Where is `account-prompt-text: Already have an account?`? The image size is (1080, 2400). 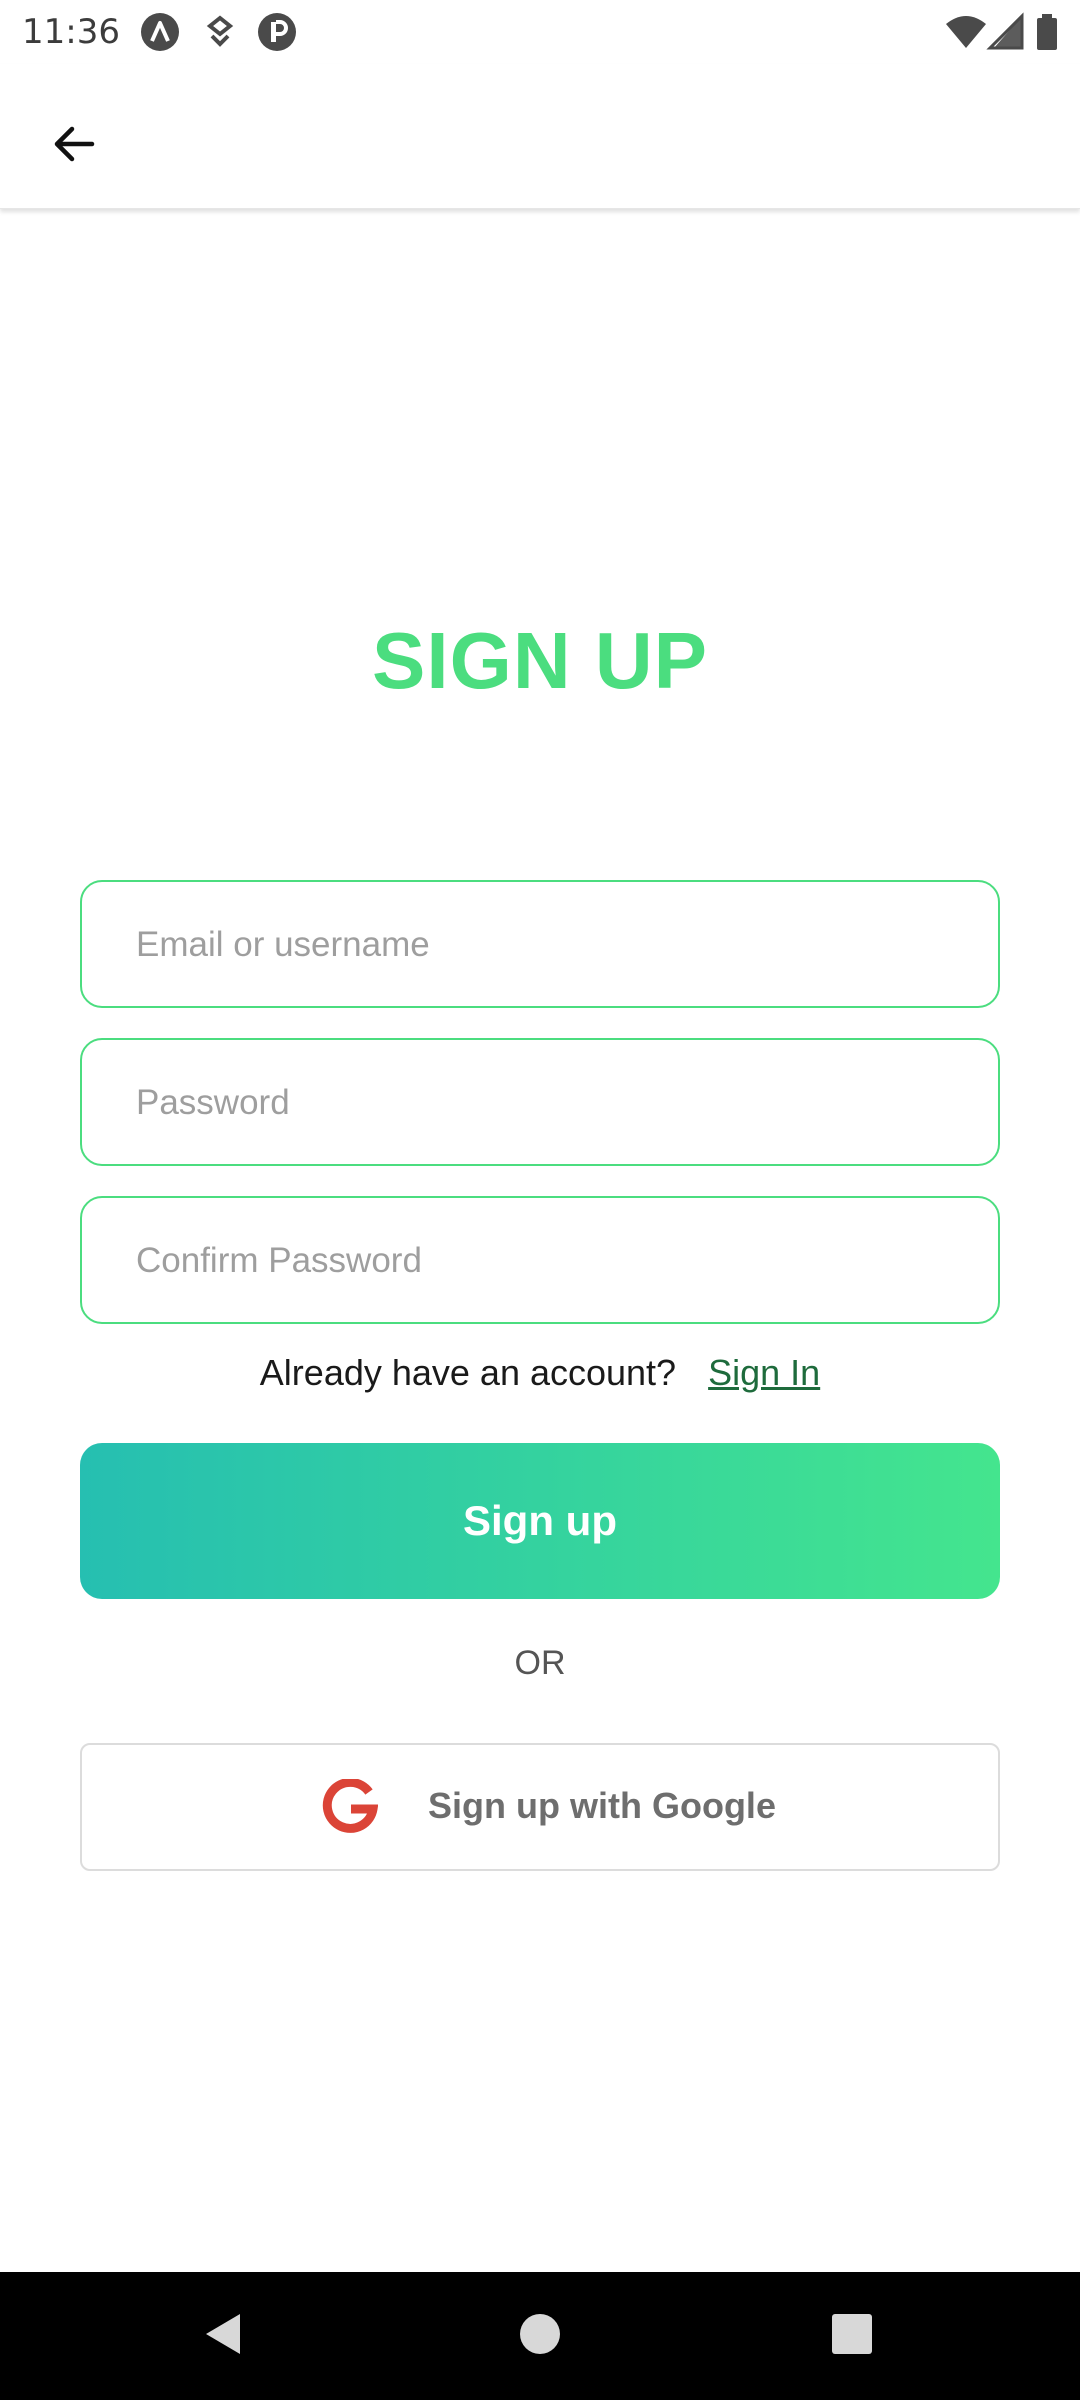
account-prompt-text: Already have an account? is located at coordinates (468, 1372).